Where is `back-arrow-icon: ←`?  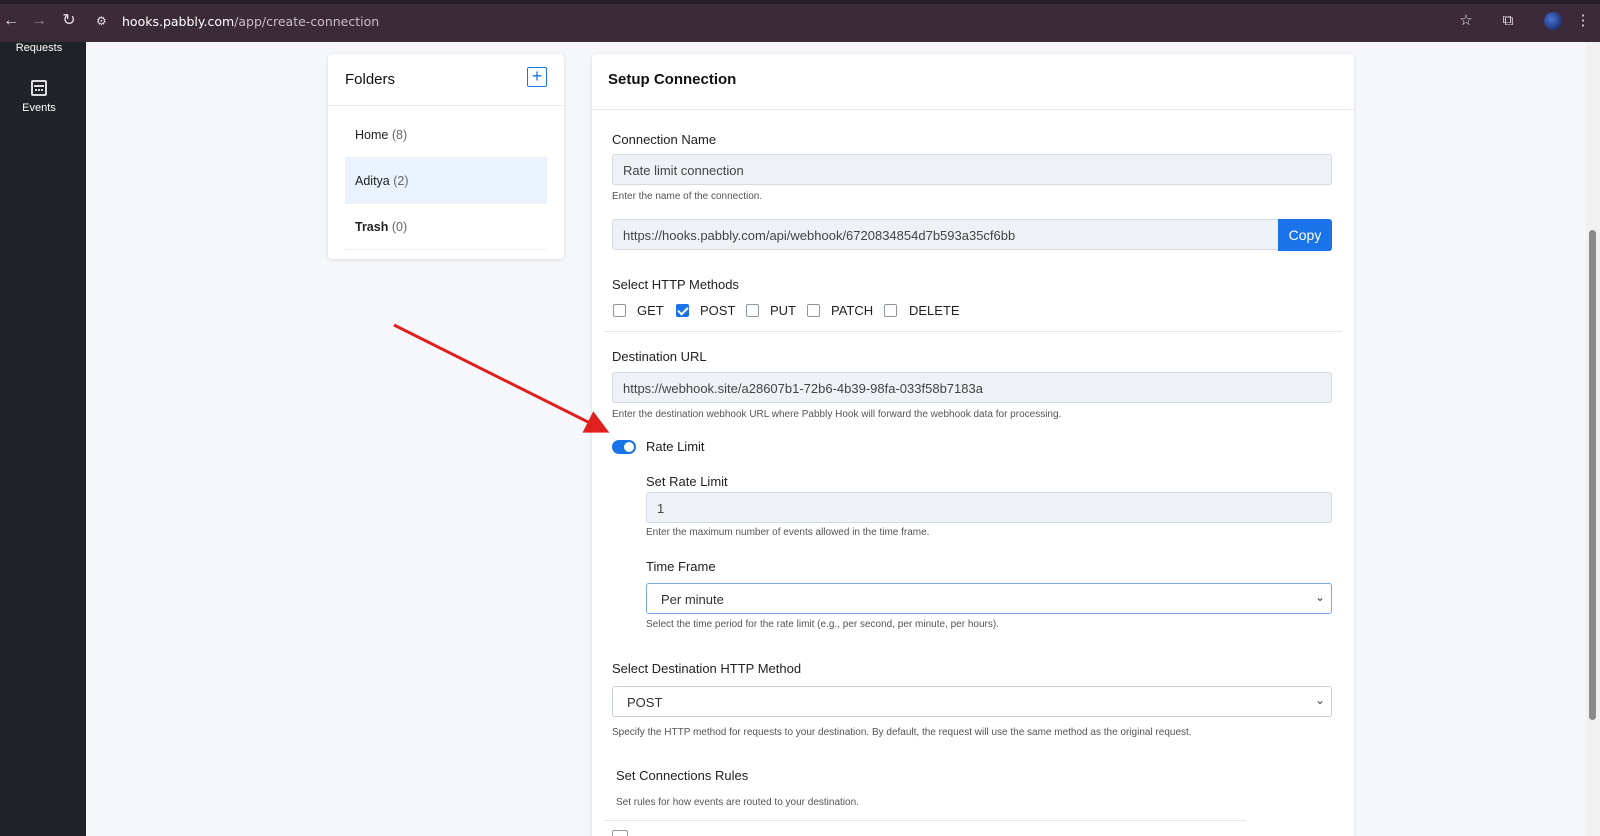
back-arrow-icon: ← is located at coordinates (11, 21).